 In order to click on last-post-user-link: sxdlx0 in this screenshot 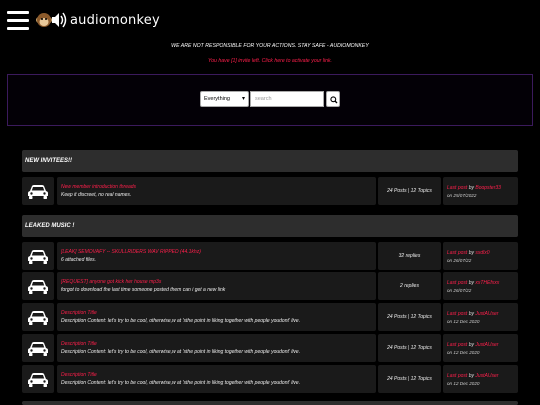, I will do `click(482, 253)`.